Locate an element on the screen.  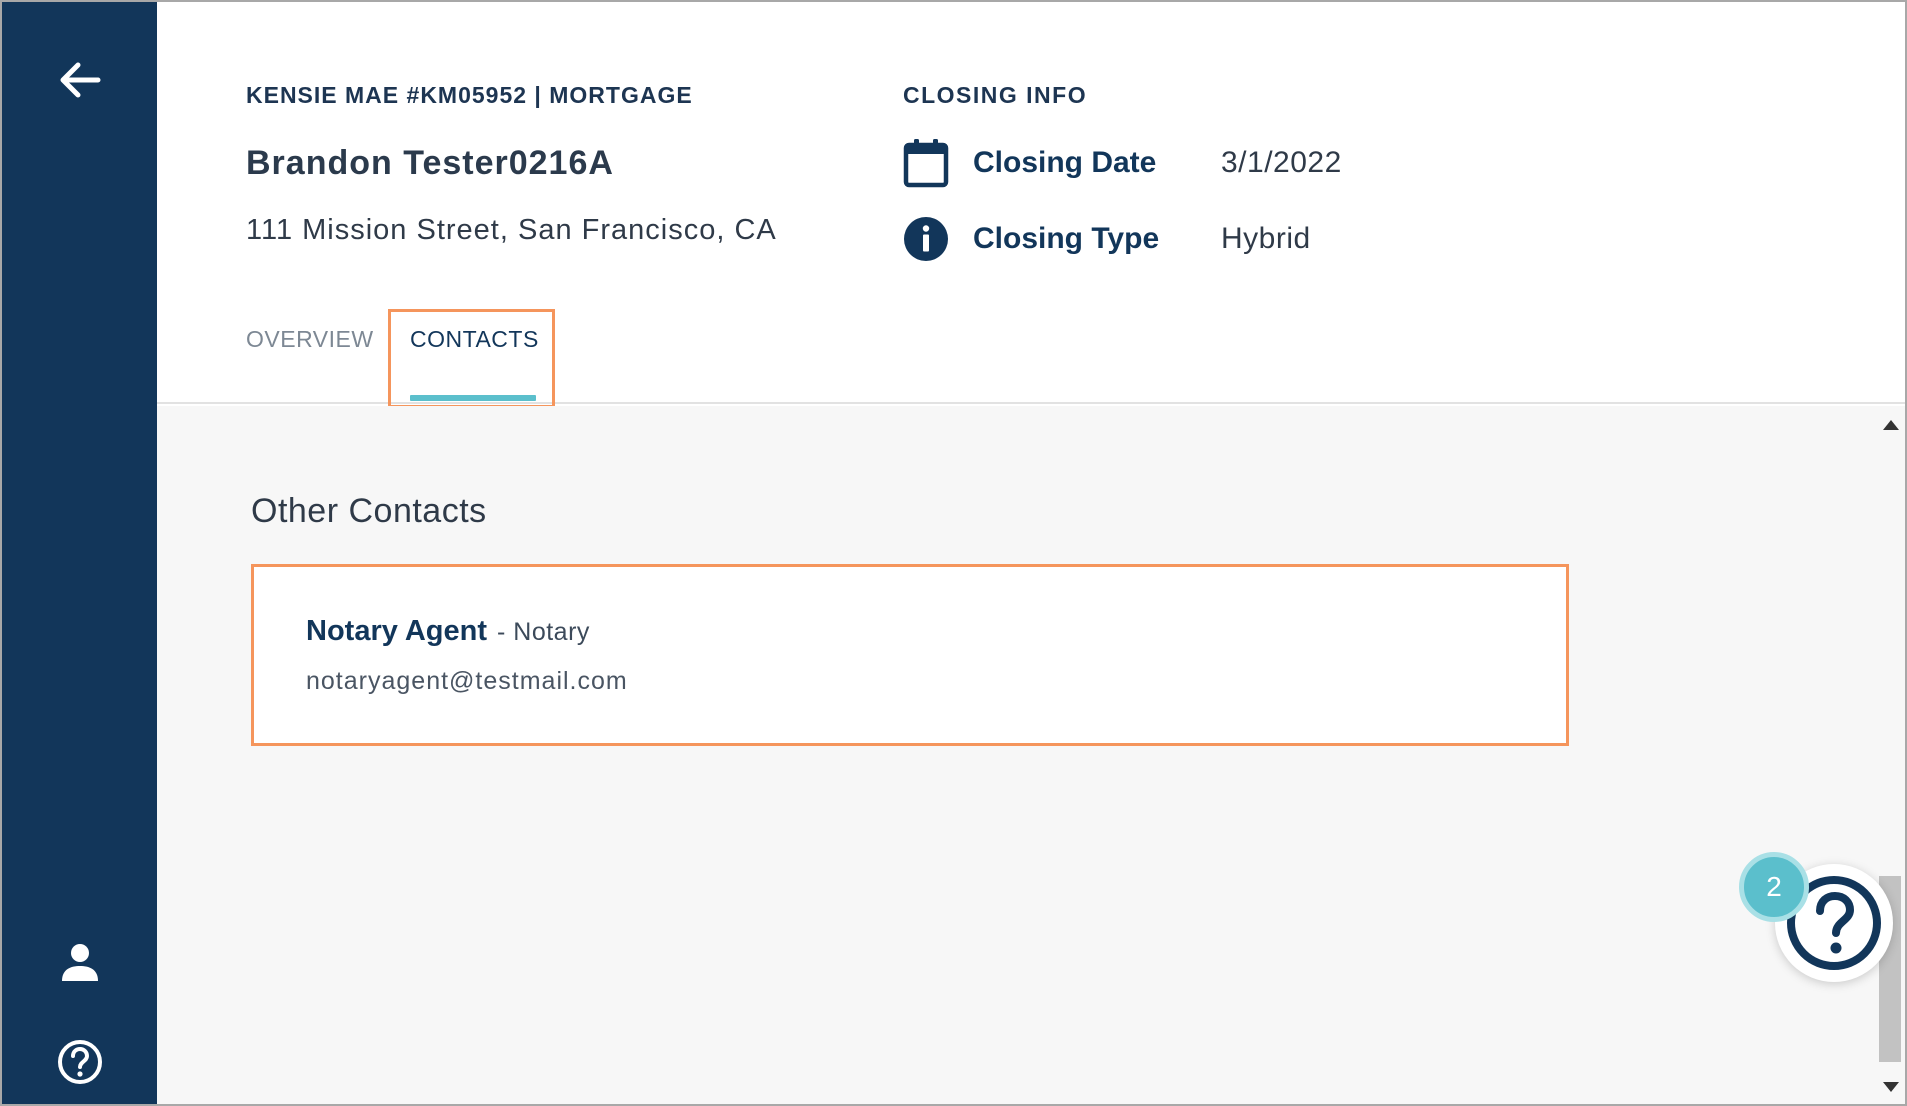
closing-date-label: Closing Date is located at coordinates (1065, 162).